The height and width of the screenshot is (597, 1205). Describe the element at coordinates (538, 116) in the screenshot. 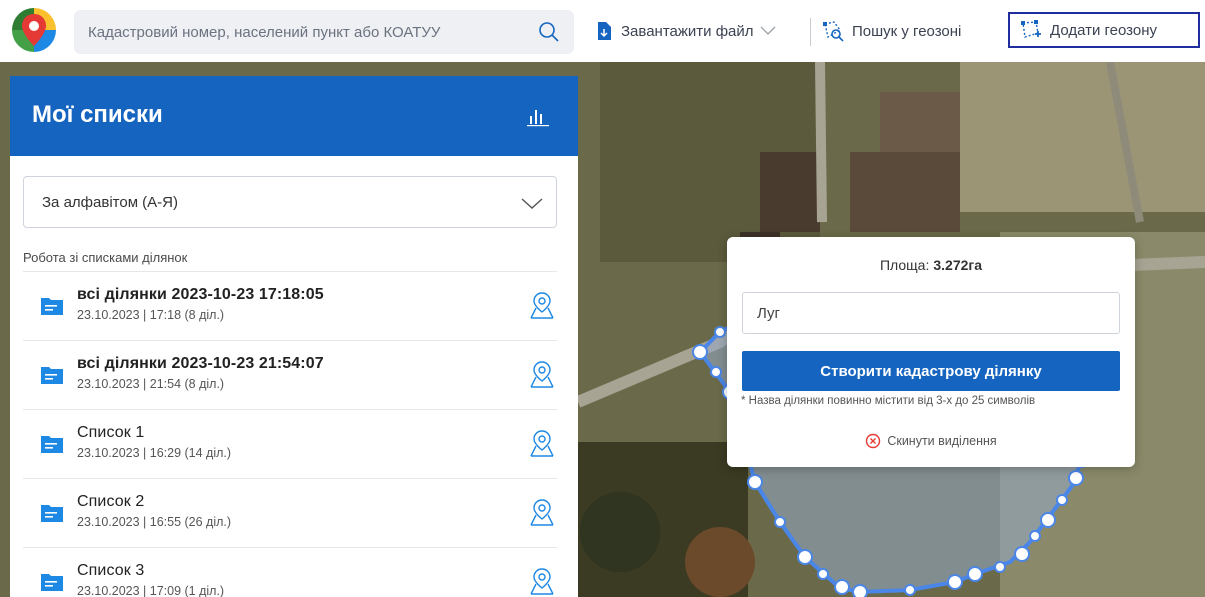

I see `statistics-icon` at that location.